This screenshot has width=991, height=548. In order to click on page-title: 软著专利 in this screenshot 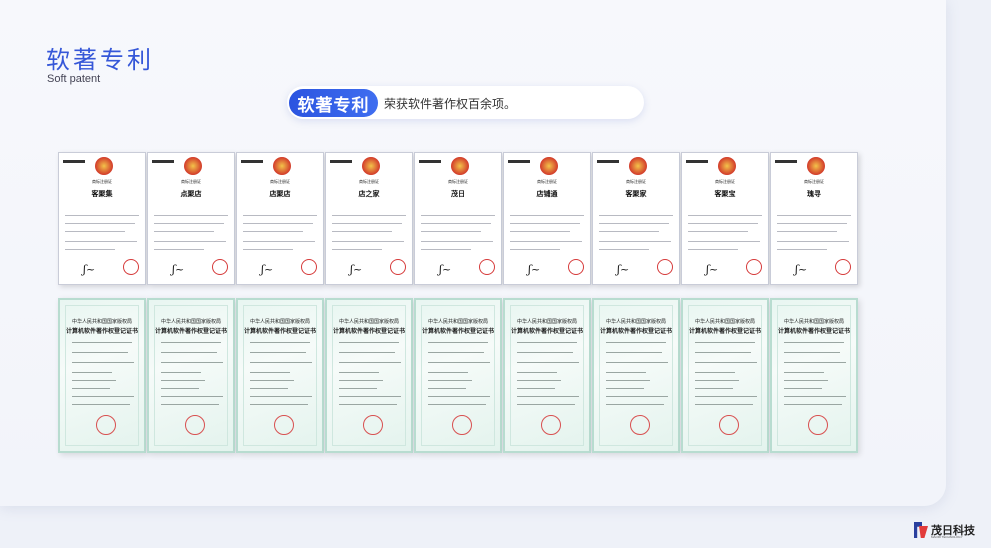, I will do `click(100, 60)`.